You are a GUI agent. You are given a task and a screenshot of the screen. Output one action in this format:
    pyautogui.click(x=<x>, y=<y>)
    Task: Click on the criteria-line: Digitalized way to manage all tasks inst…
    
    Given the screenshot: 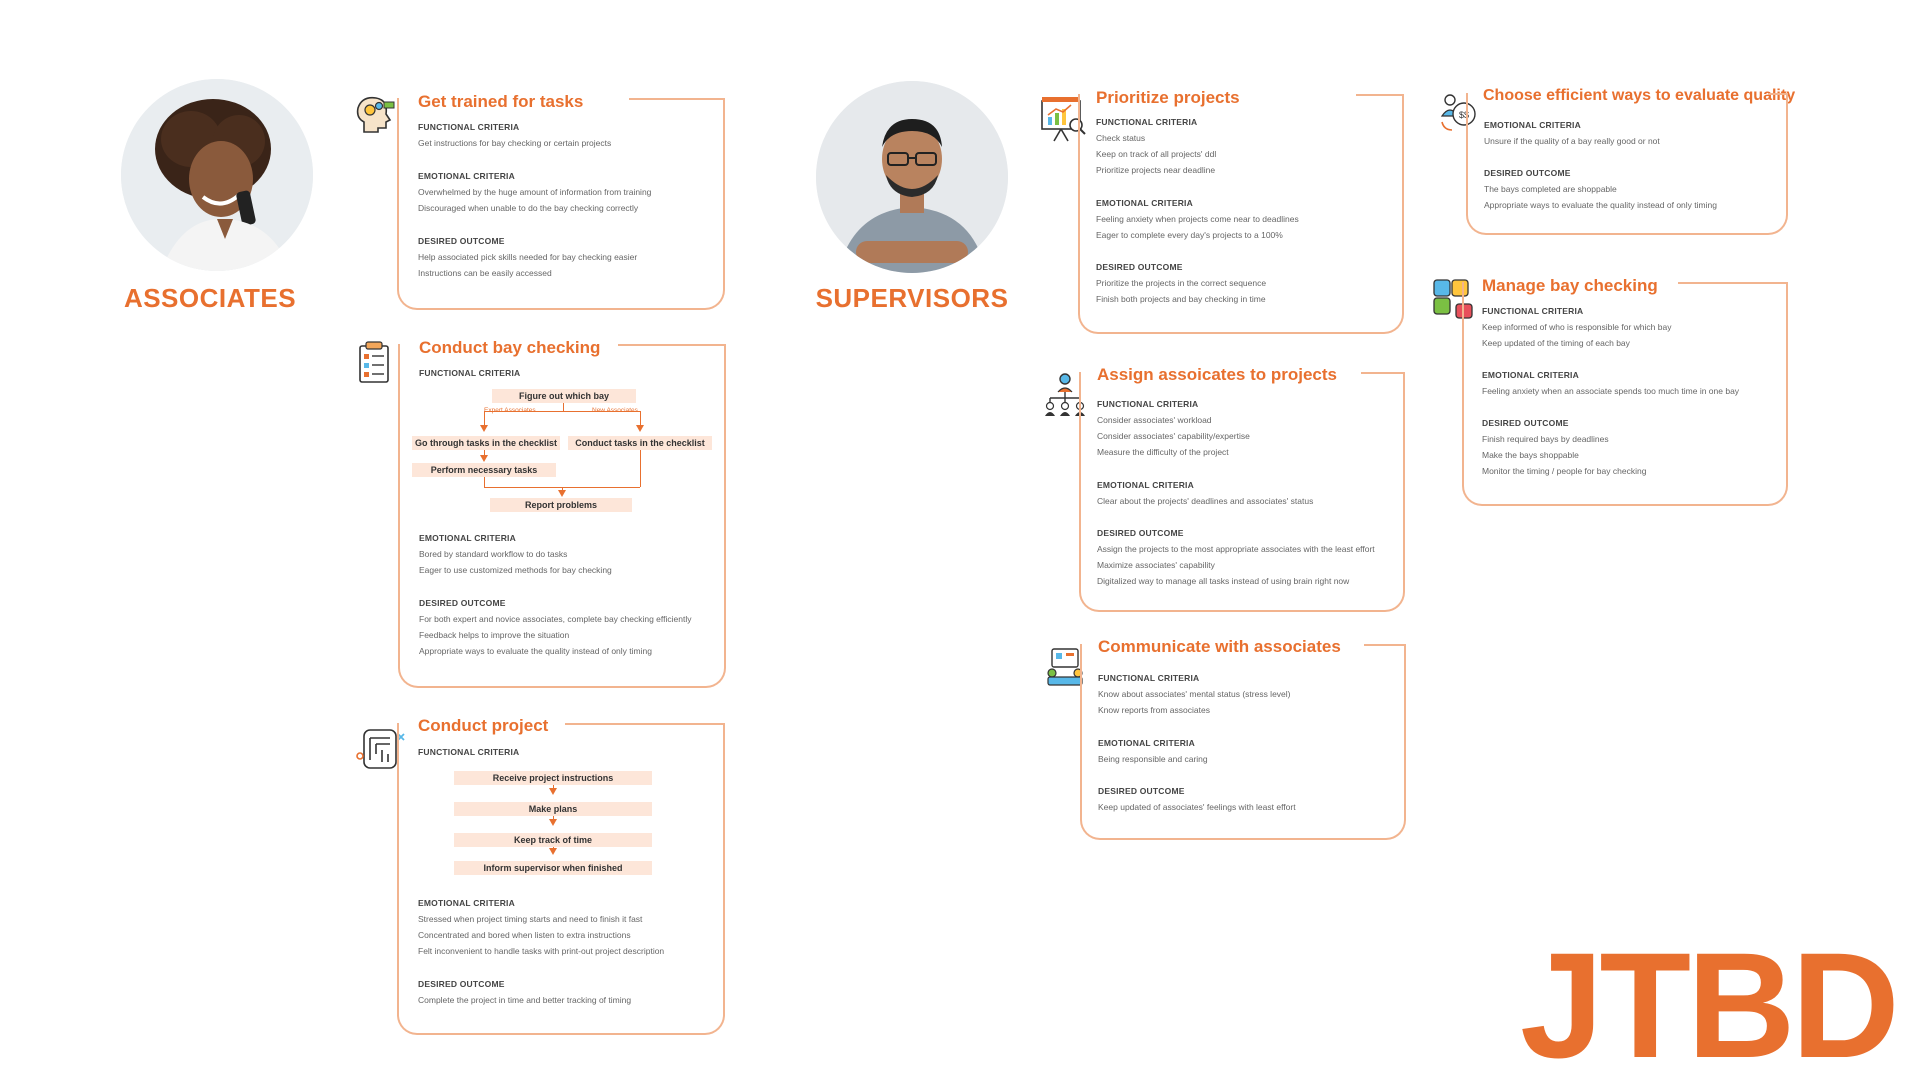 What is the action you would take?
    pyautogui.click(x=1223, y=581)
    